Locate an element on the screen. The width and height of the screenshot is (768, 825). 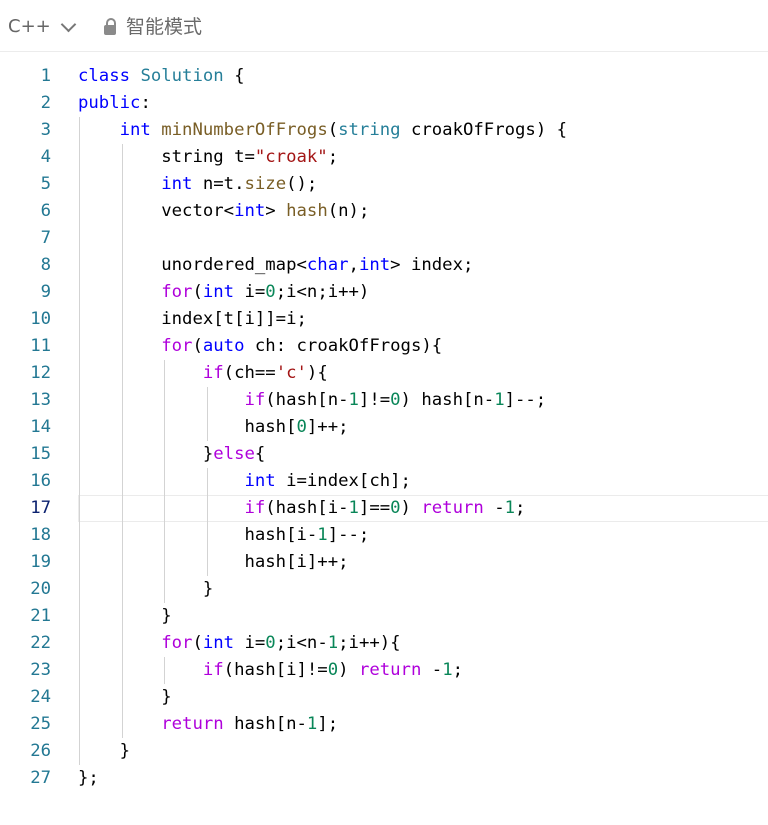
code-token: hash[i]++; is located at coordinates (213, 562).